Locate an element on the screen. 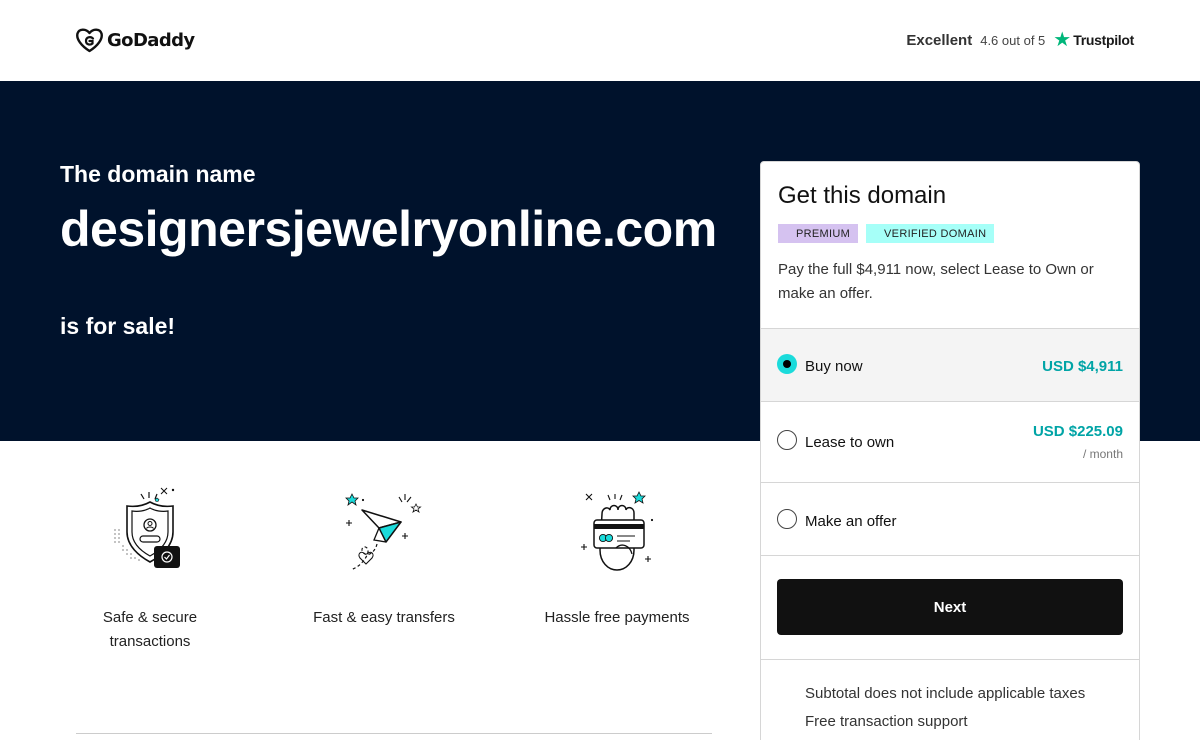 The image size is (1200, 740). buy-now-label: Buy now is located at coordinates (834, 366).